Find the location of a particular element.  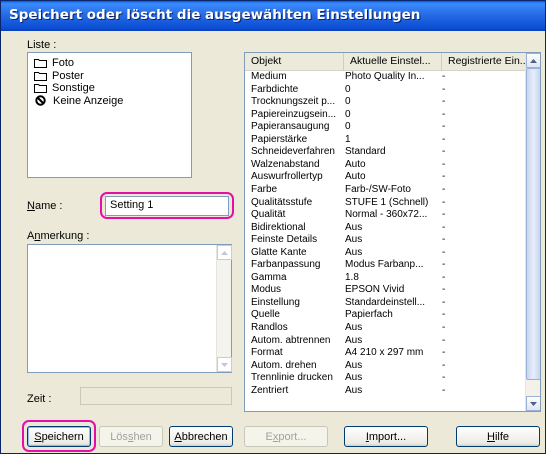

list-item: Sonstige is located at coordinates (64, 88).